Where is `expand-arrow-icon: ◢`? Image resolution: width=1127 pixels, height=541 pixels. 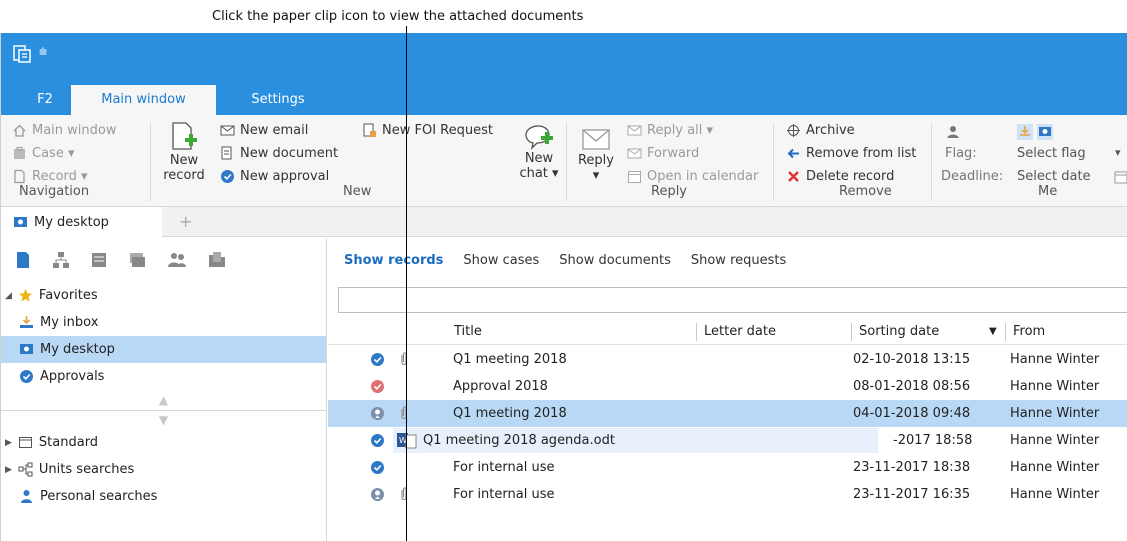
expand-arrow-icon: ◢ is located at coordinates (8, 296).